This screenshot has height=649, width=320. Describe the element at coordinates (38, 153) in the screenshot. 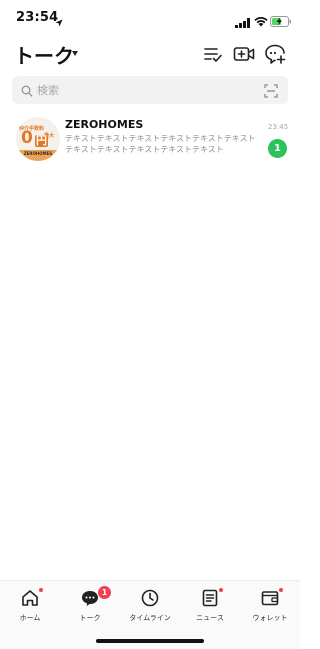

I see `avatar-brand-text: ZEROHOMES` at that location.